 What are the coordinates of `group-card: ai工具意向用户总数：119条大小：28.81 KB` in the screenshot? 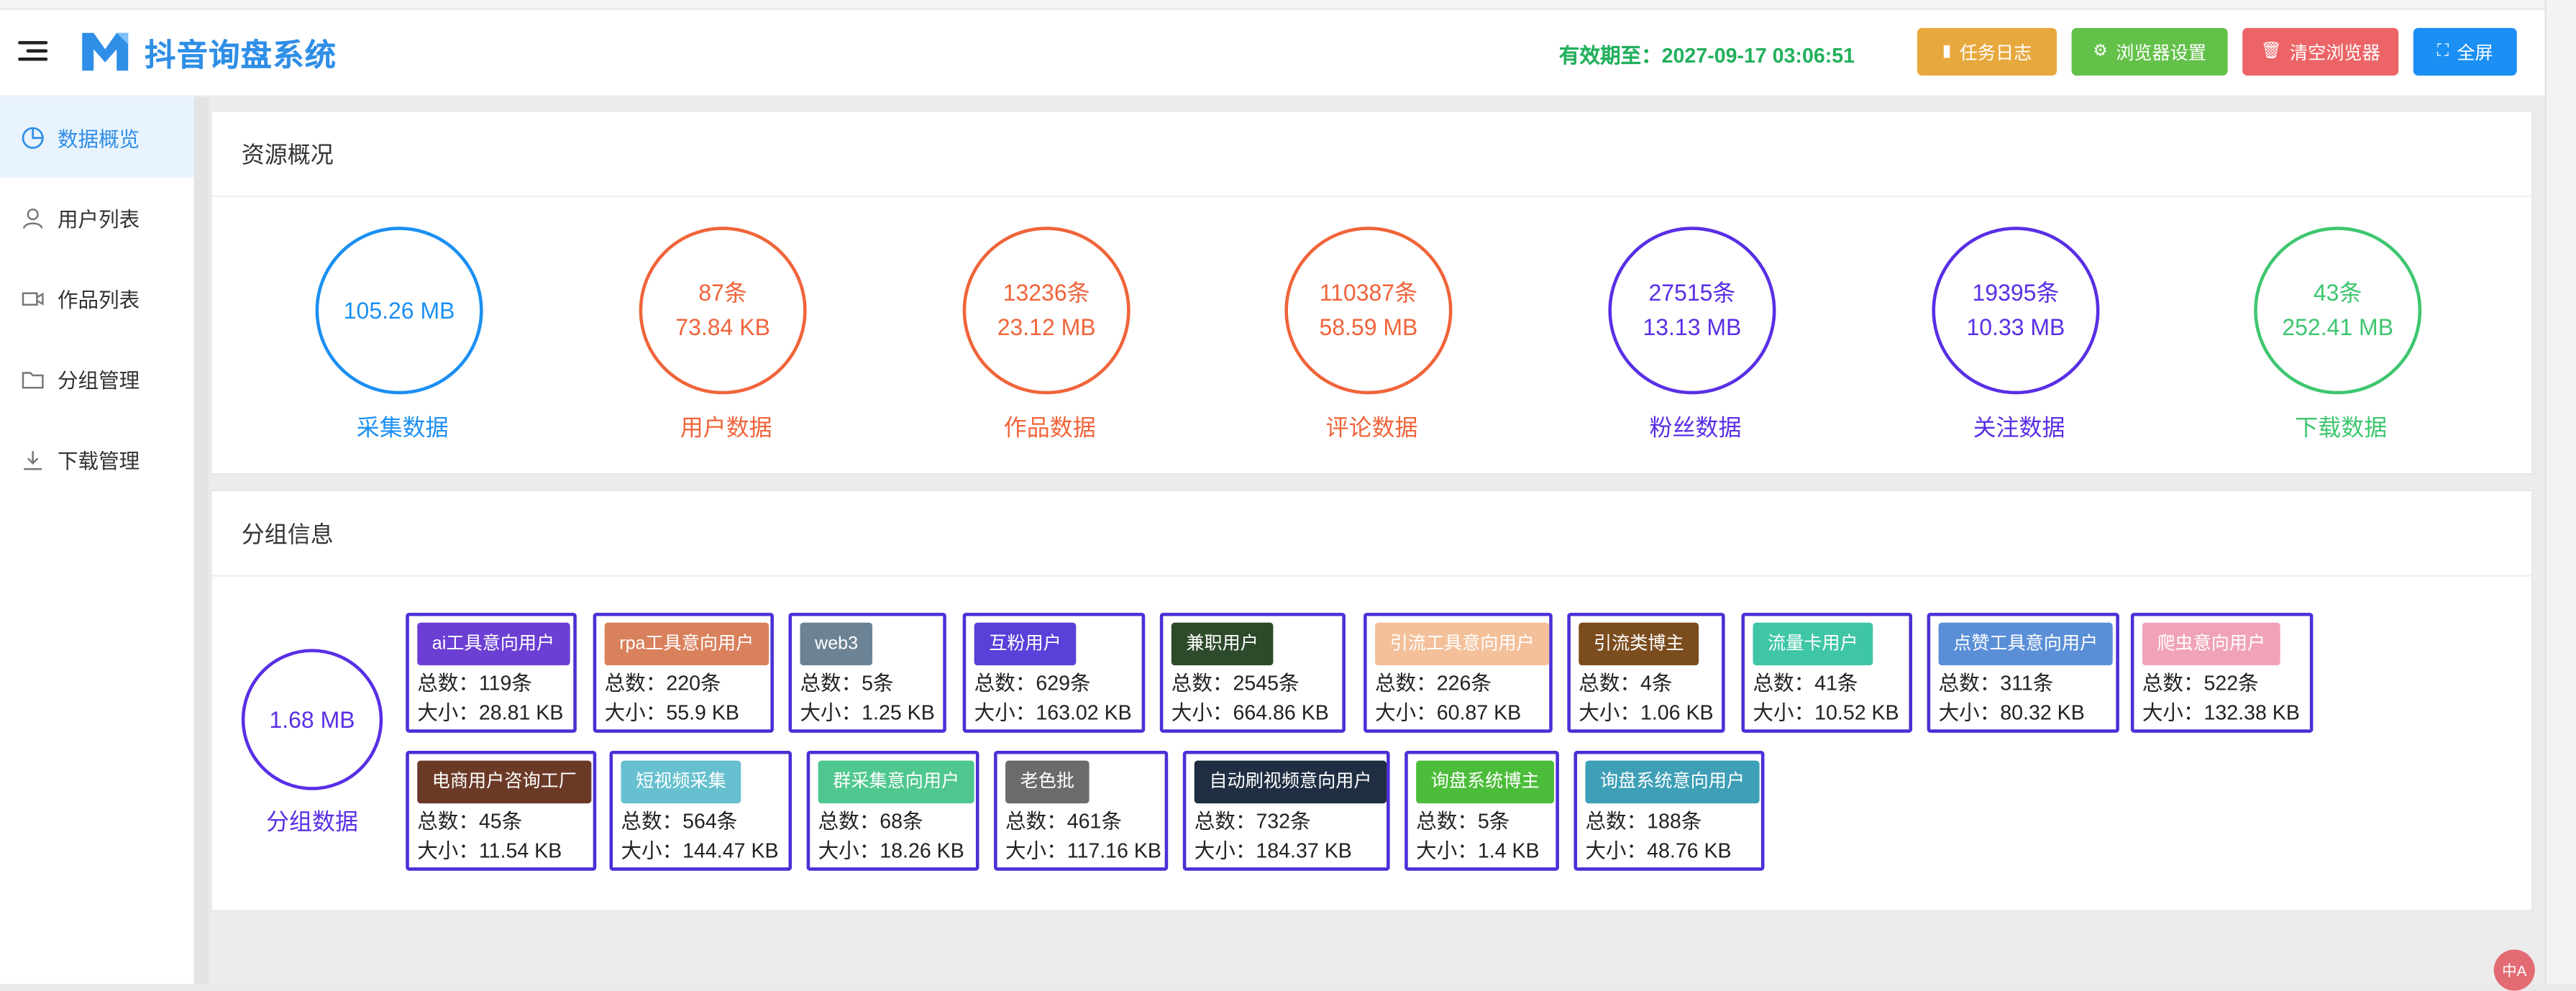 It's located at (491, 673).